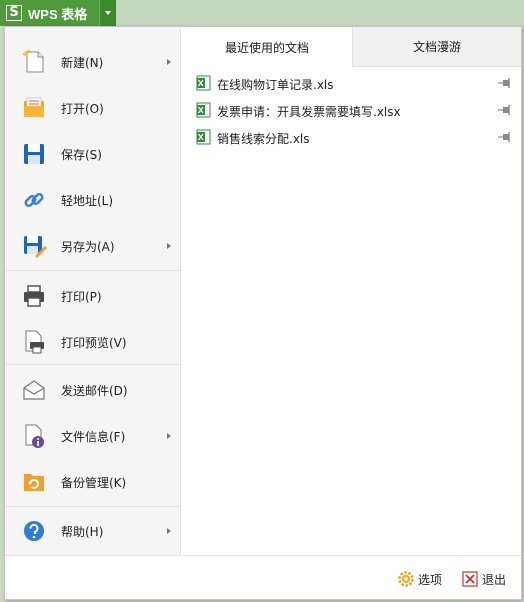 The width and height of the screenshot is (524, 602). I want to click on help-icon, so click(34, 531).